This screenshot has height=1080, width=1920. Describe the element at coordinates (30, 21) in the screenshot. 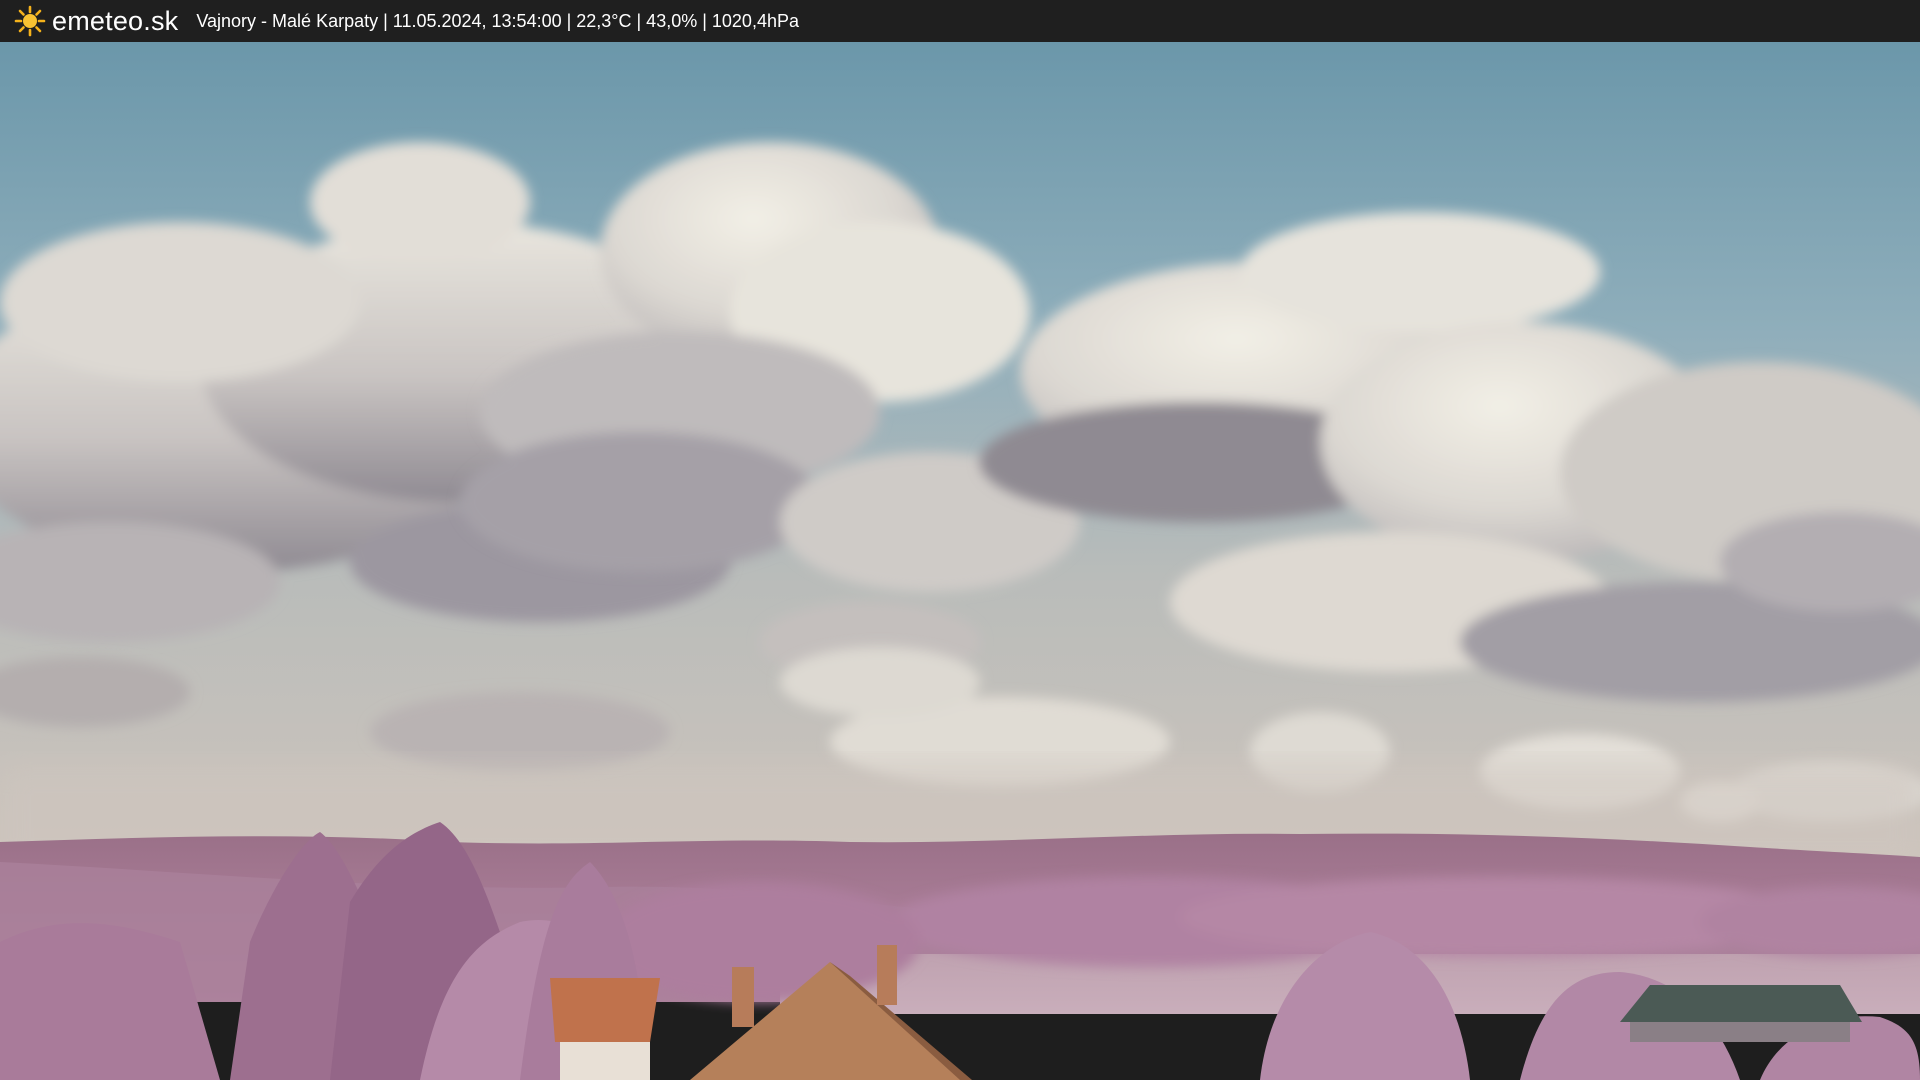

I see `sun-icon` at that location.